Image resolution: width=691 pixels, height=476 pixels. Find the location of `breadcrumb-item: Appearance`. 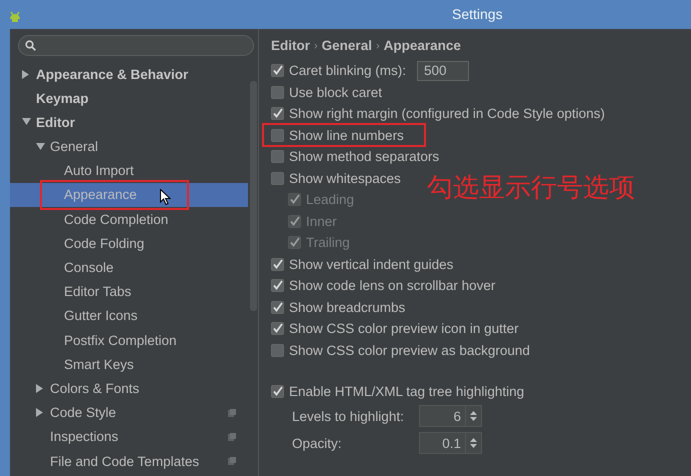

breadcrumb-item: Appearance is located at coordinates (422, 45).